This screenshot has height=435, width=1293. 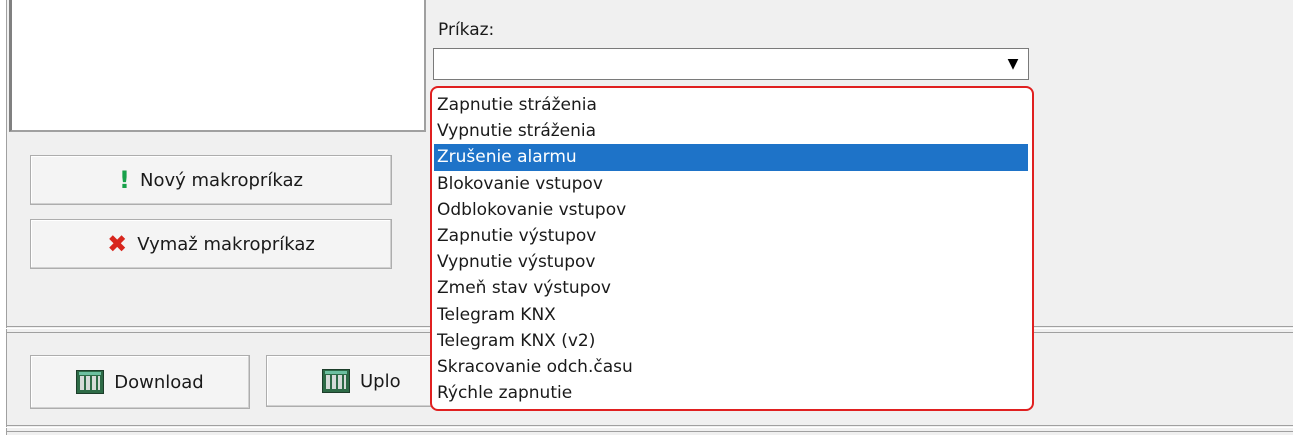 What do you see at coordinates (731, 210) in the screenshot?
I see `dropdown-option: Odblokovanie vstupov` at bounding box center [731, 210].